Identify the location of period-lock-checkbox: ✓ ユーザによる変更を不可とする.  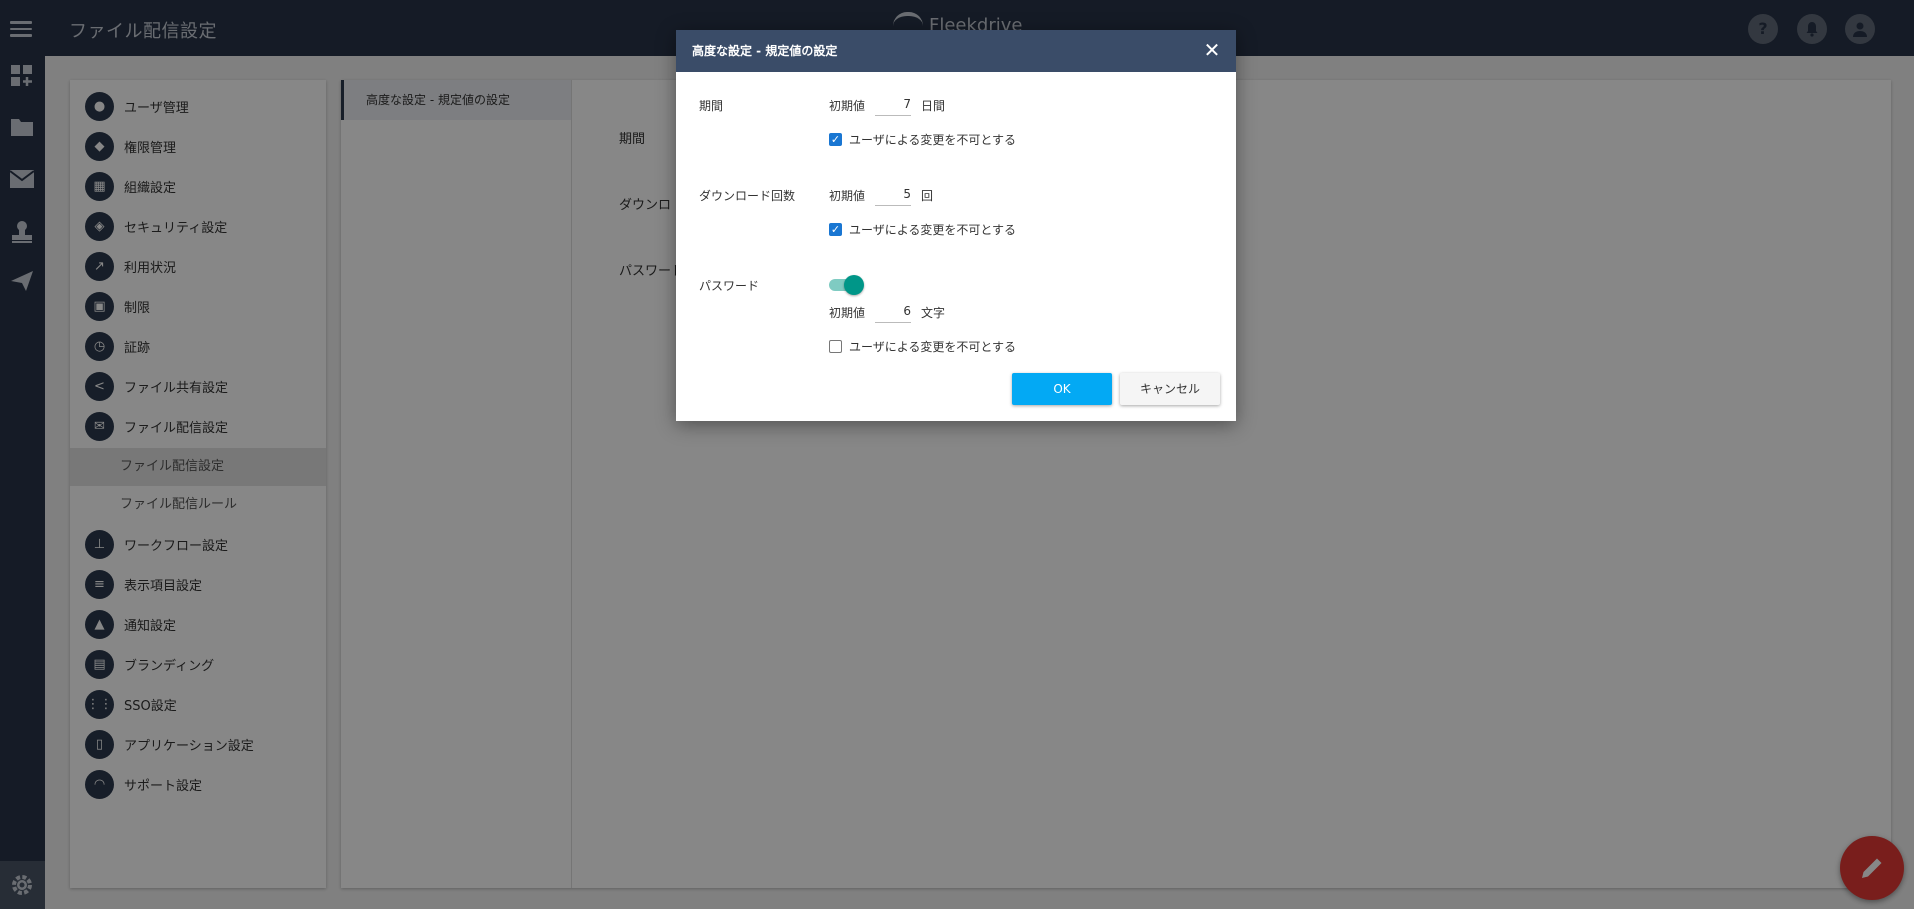
(922, 139).